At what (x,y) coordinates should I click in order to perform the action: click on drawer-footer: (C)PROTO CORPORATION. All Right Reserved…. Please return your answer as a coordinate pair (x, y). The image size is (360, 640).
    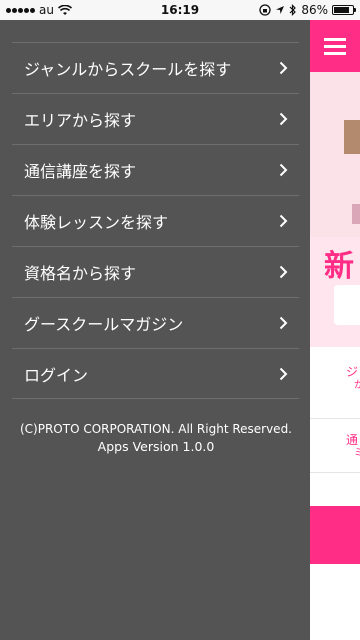
    Looking at the image, I should click on (155, 438).